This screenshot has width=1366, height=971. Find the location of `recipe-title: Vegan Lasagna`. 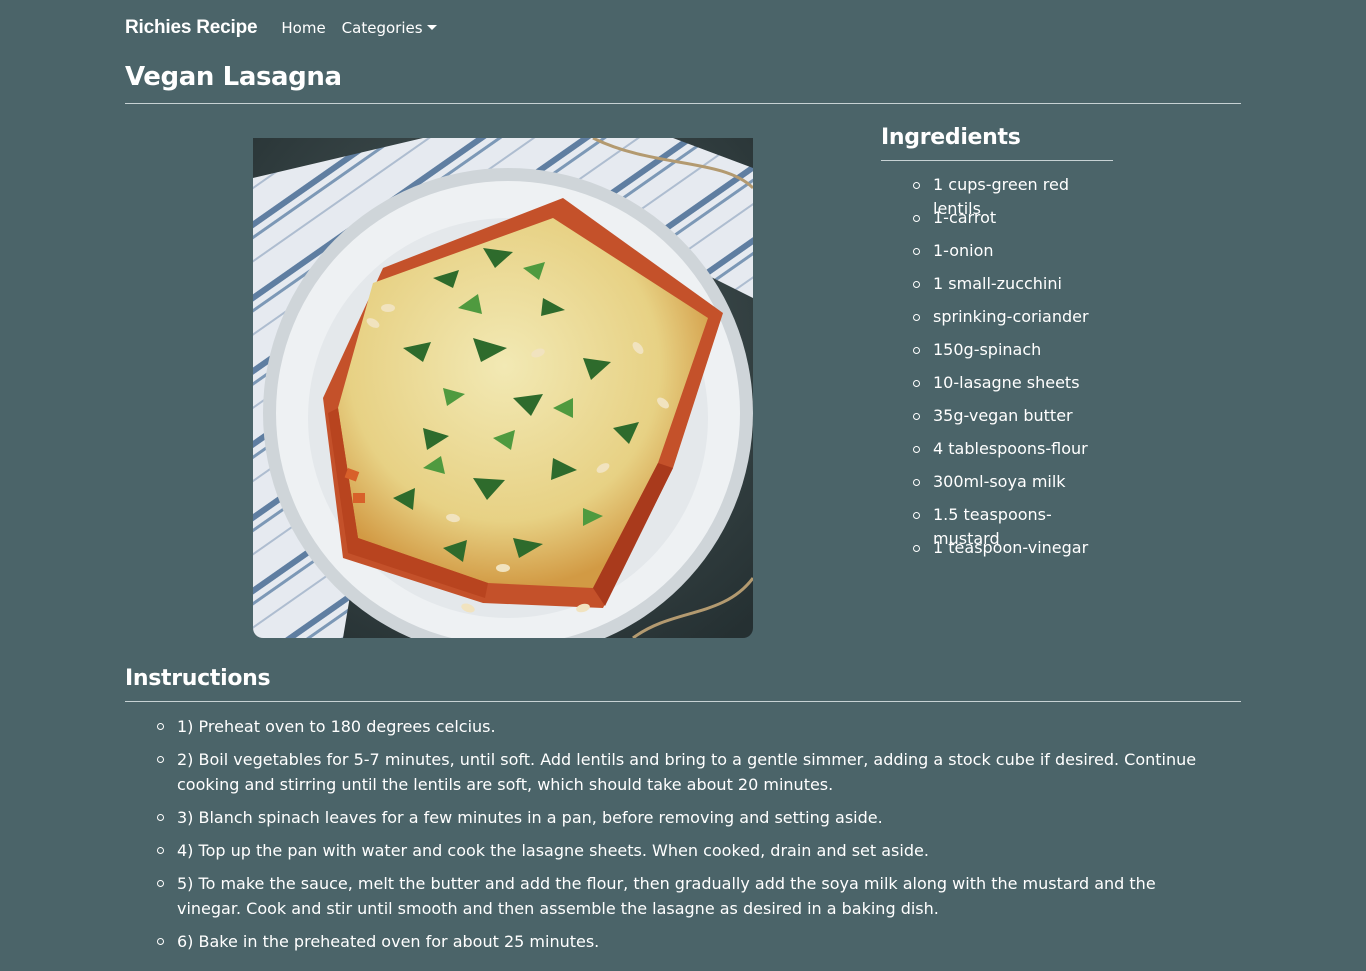

recipe-title: Vegan Lasagna is located at coordinates (233, 77).